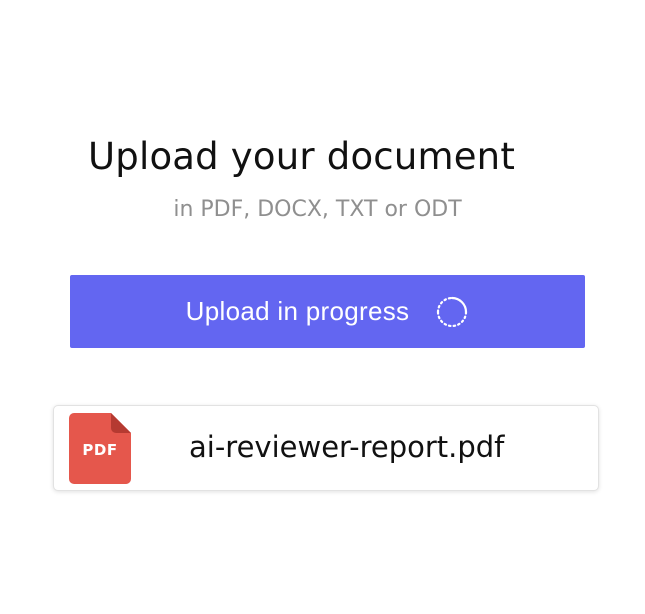 The height and width of the screenshot is (614, 645). Describe the element at coordinates (297, 311) in the screenshot. I see `upload-button-label: Upload in progress` at that location.